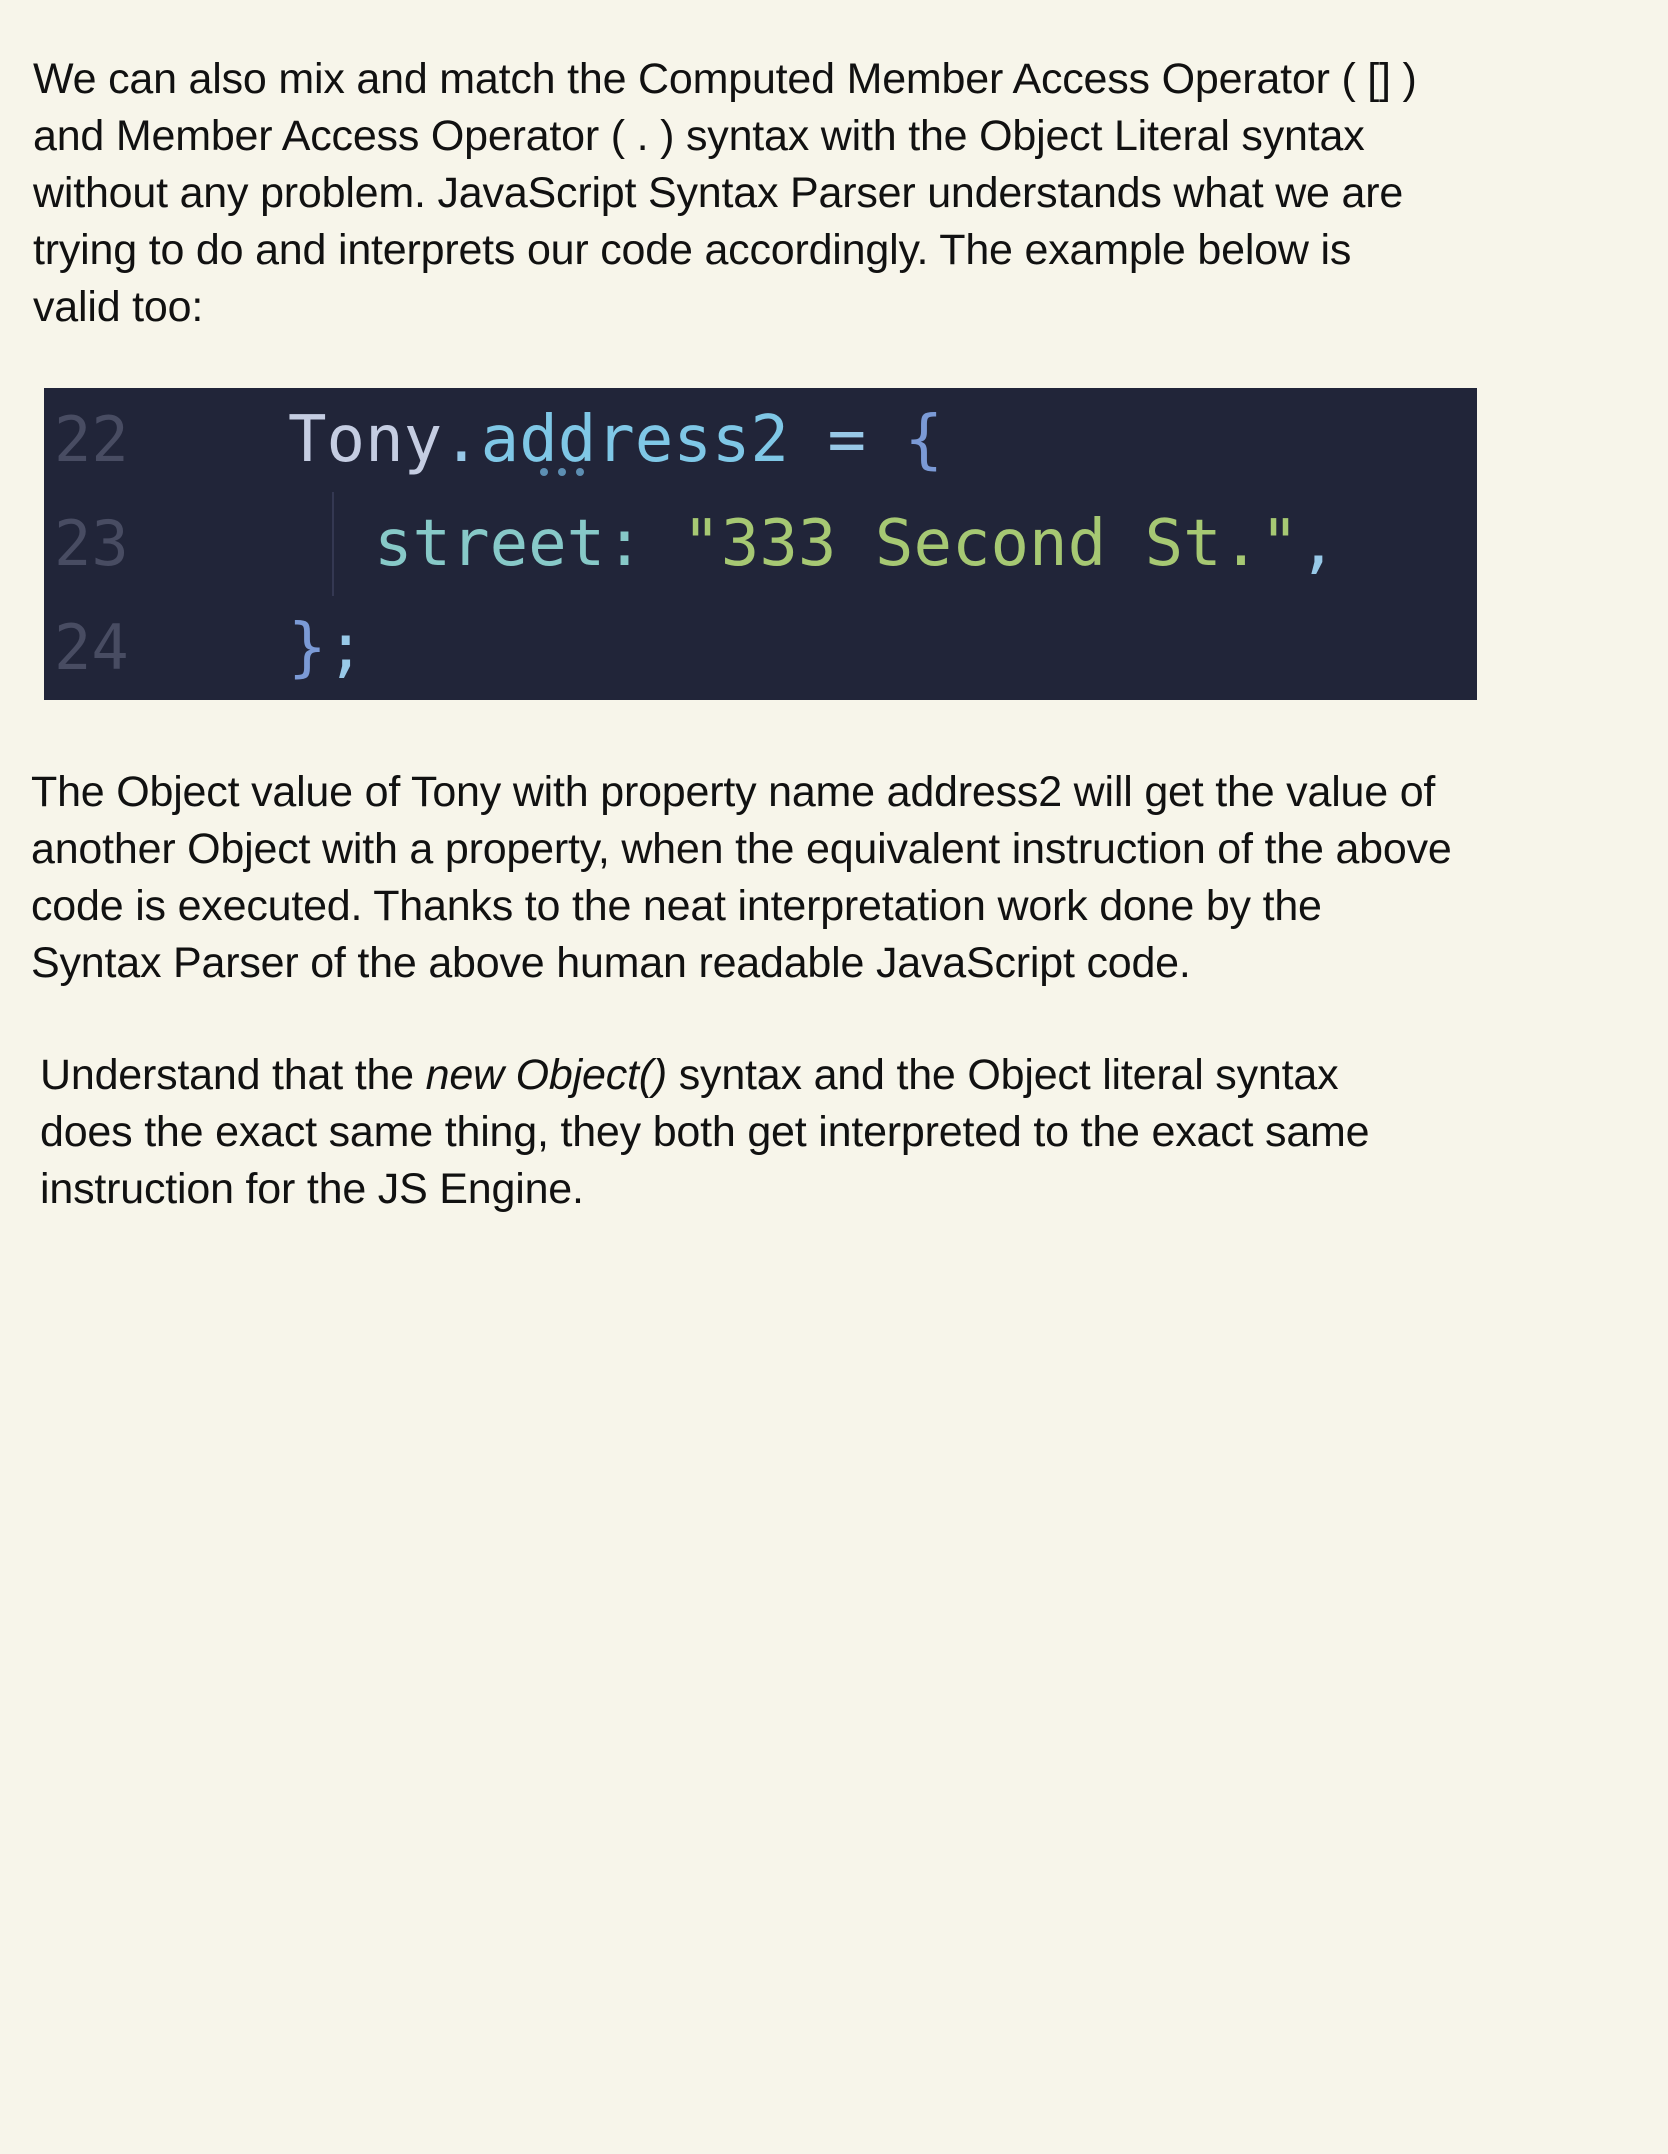 The image size is (1668, 2154). I want to click on code-text: street: "333 Second St.",, so click(855, 544).